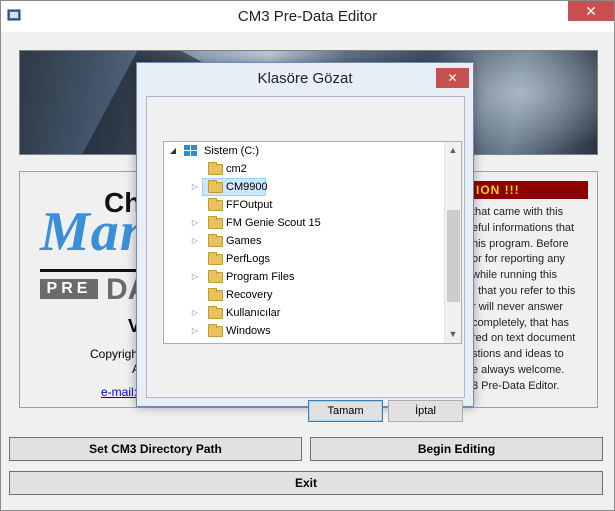 Image resolution: width=615 pixels, height=511 pixels. I want to click on title-bar: CM3 Pre-Data Editor ✕, so click(307, 16).